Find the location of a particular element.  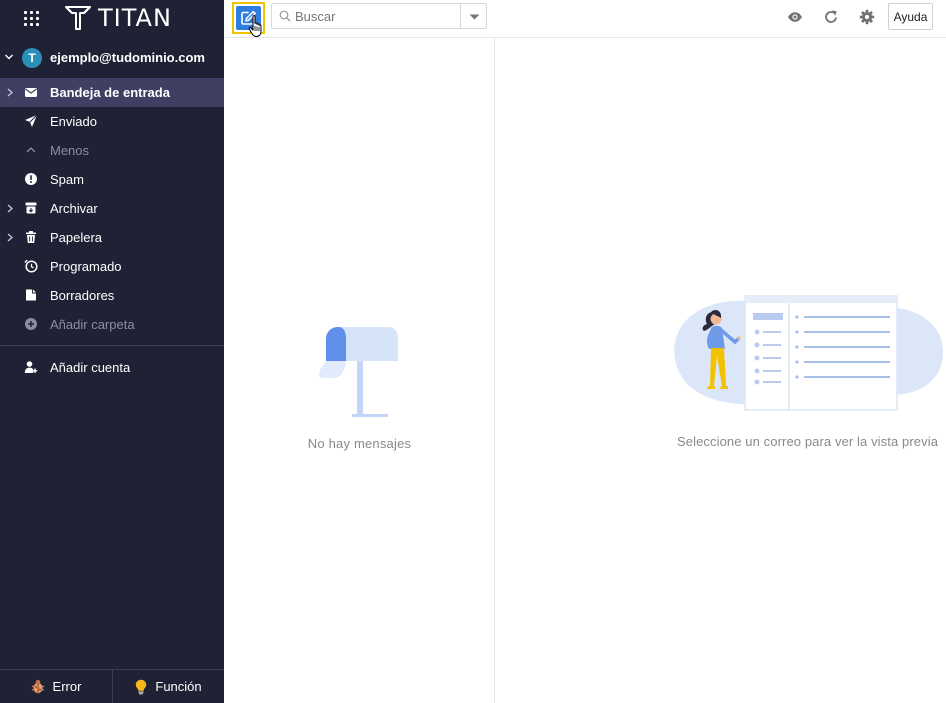

chevron-down-icon is located at coordinates (9, 57).